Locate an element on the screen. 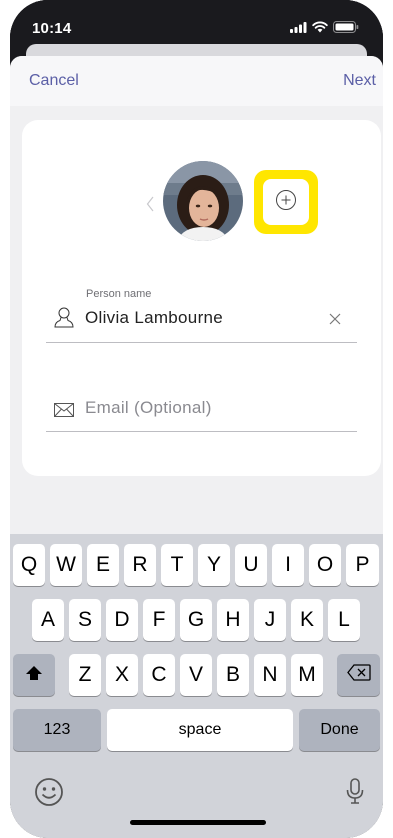  next-button: Next is located at coordinates (359, 81).